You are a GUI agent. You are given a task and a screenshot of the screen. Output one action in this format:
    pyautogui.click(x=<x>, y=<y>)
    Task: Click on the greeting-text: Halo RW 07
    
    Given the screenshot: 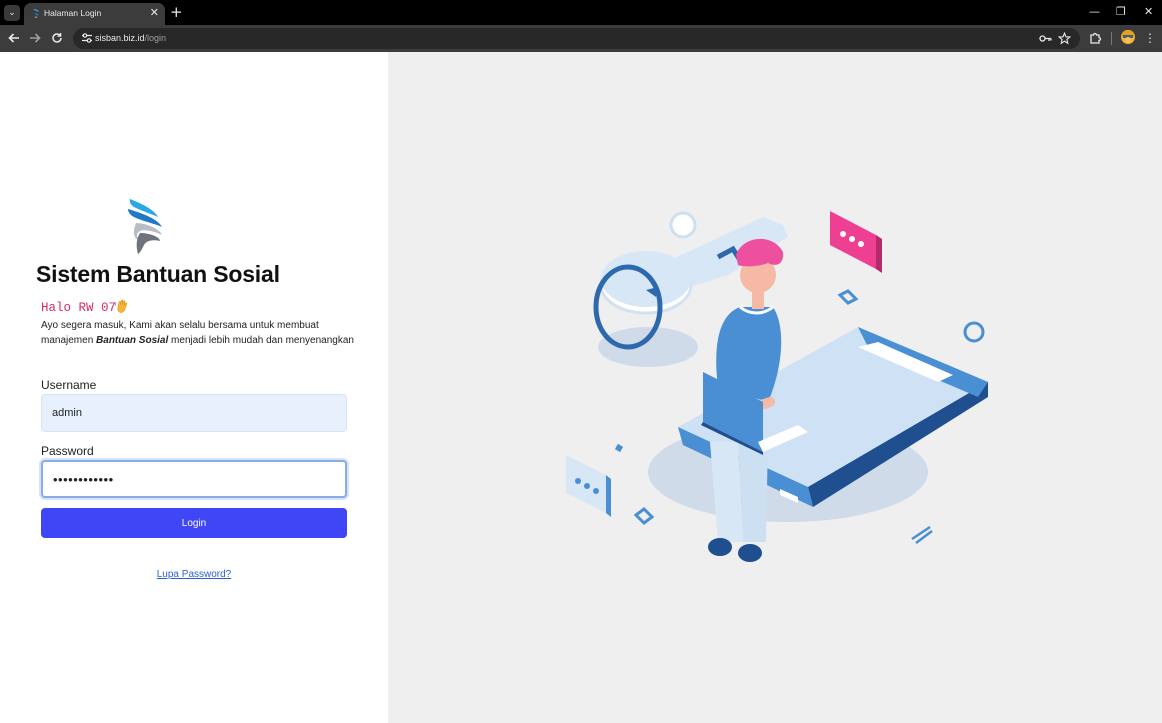 What is the action you would take?
    pyautogui.click(x=79, y=308)
    